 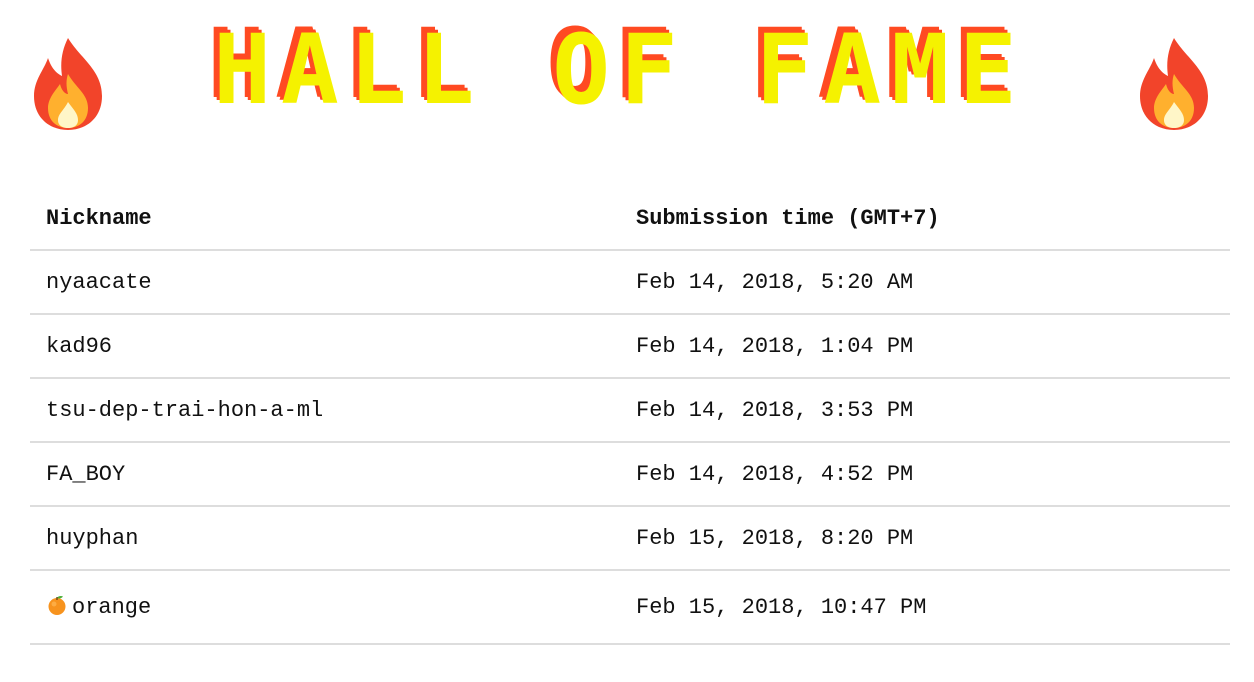 What do you see at coordinates (325, 219) in the screenshot?
I see `column-header-nickname: Nickname` at bounding box center [325, 219].